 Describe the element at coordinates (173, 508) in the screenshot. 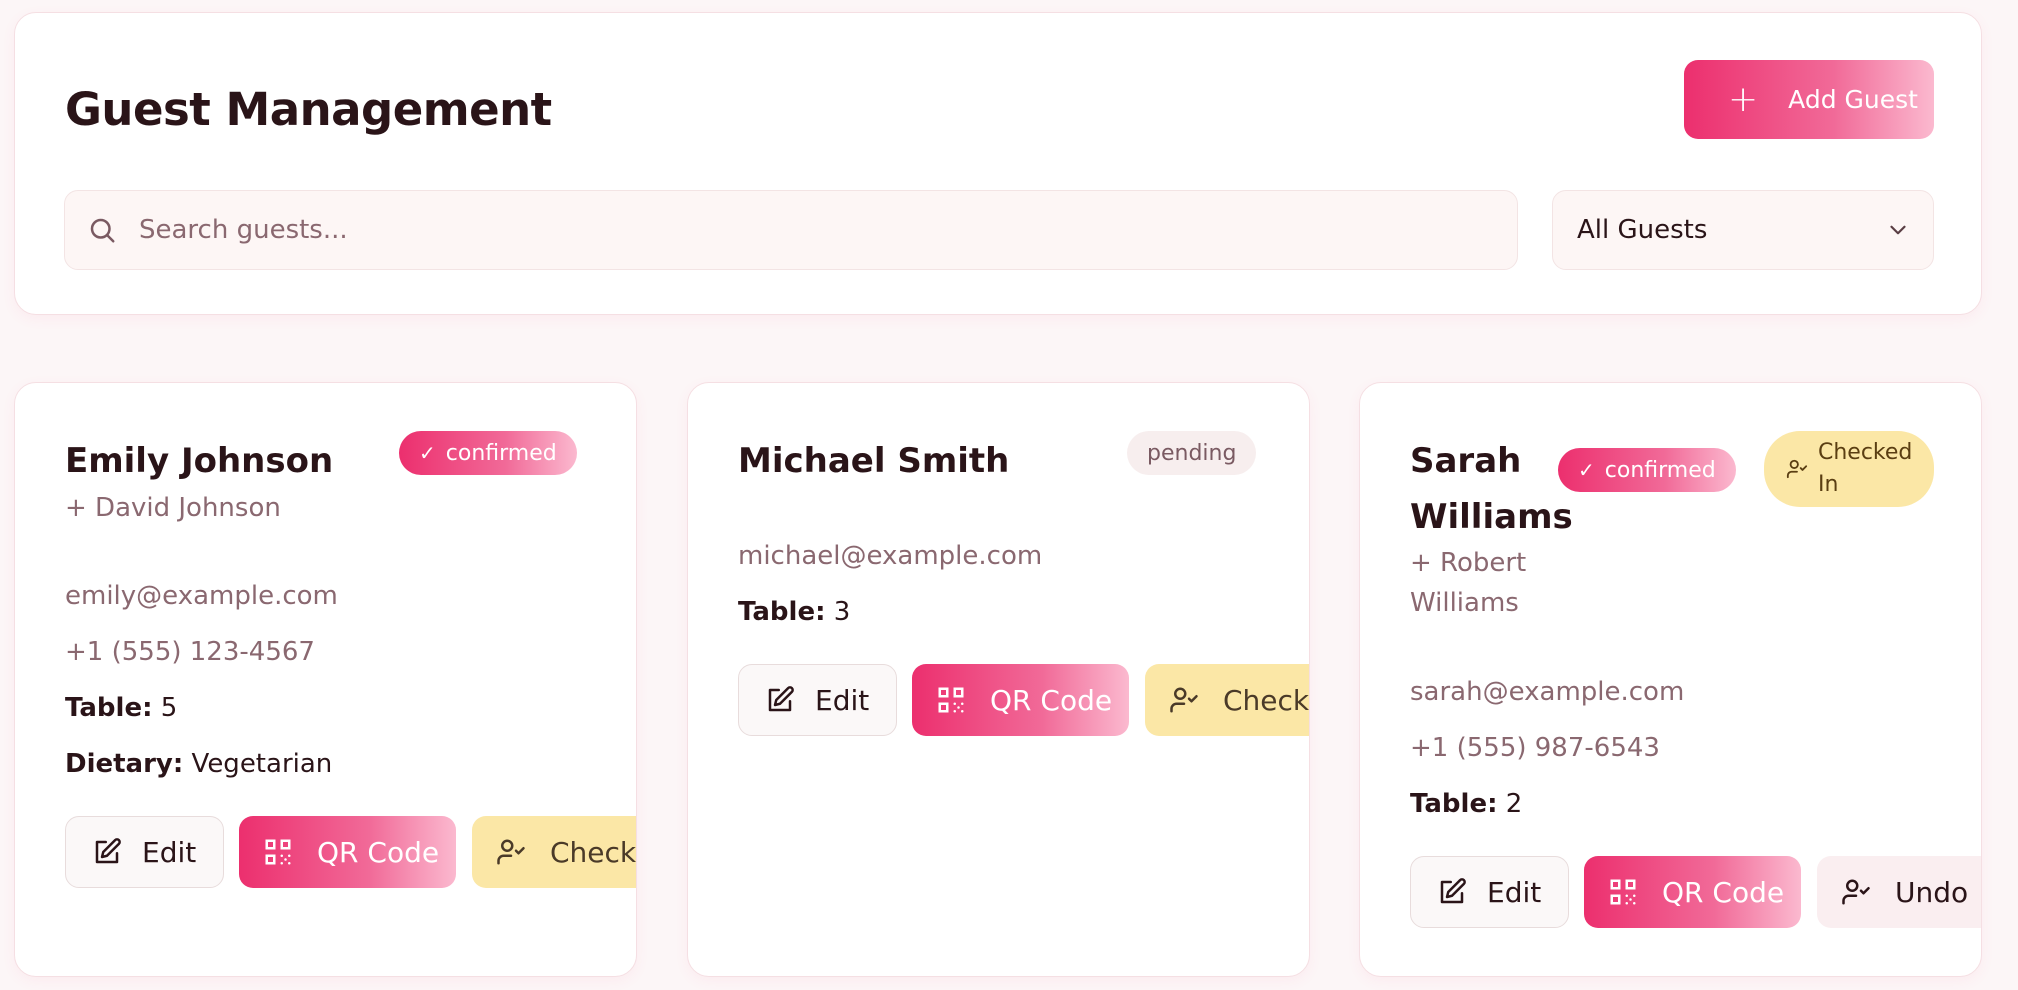

I see `plus-one-name: + David Johnson` at that location.